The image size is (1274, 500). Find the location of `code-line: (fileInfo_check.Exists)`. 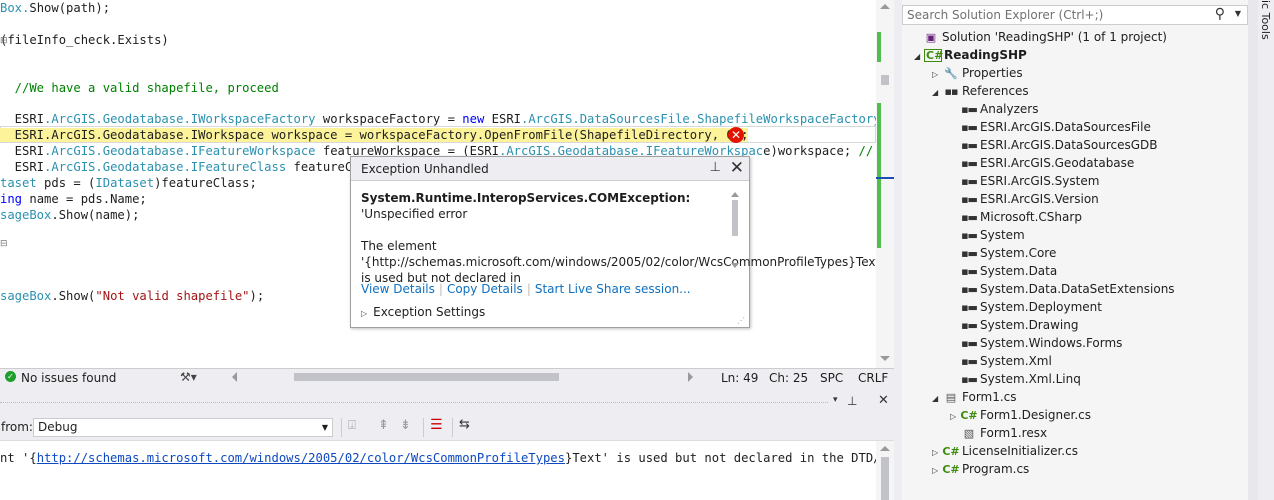

code-line: (fileInfo_check.Exists) is located at coordinates (84, 40).